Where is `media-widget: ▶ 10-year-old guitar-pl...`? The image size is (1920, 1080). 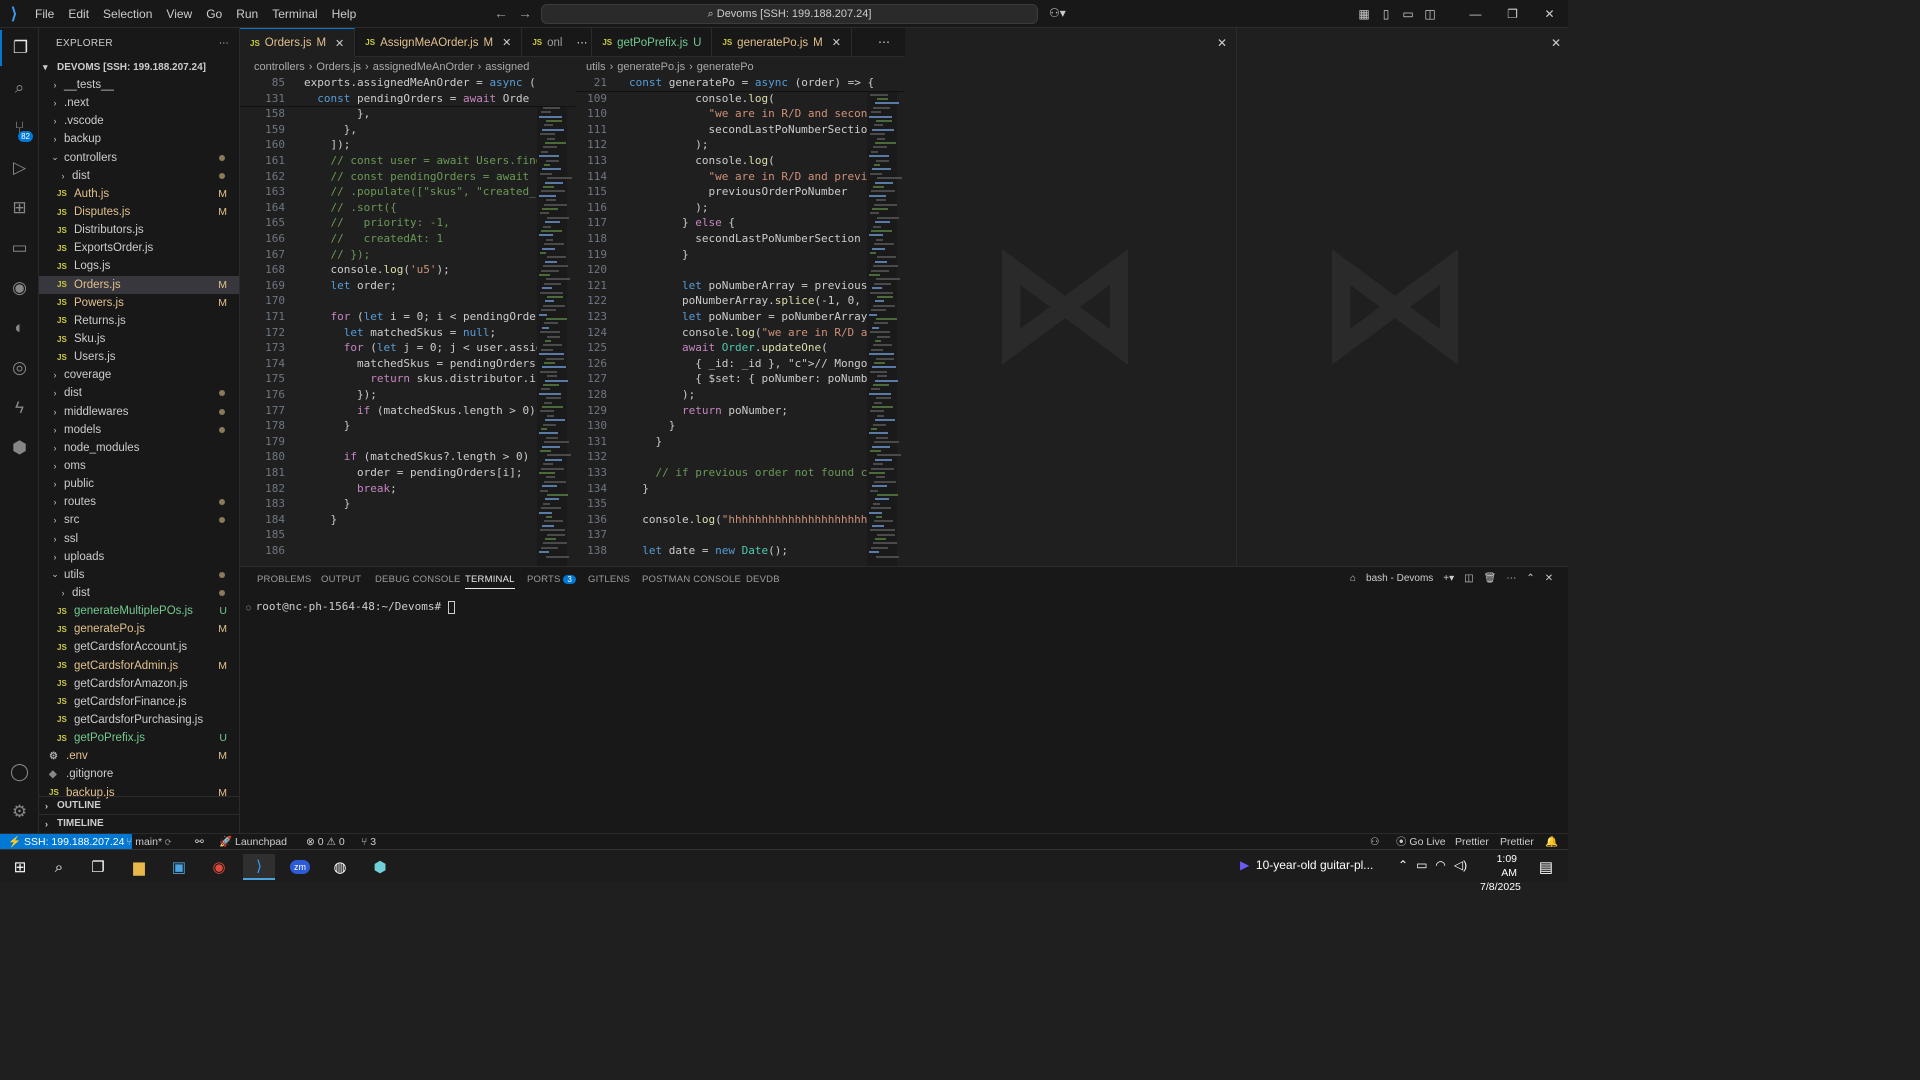 media-widget: ▶ 10-year-old guitar-pl... is located at coordinates (1306, 865).